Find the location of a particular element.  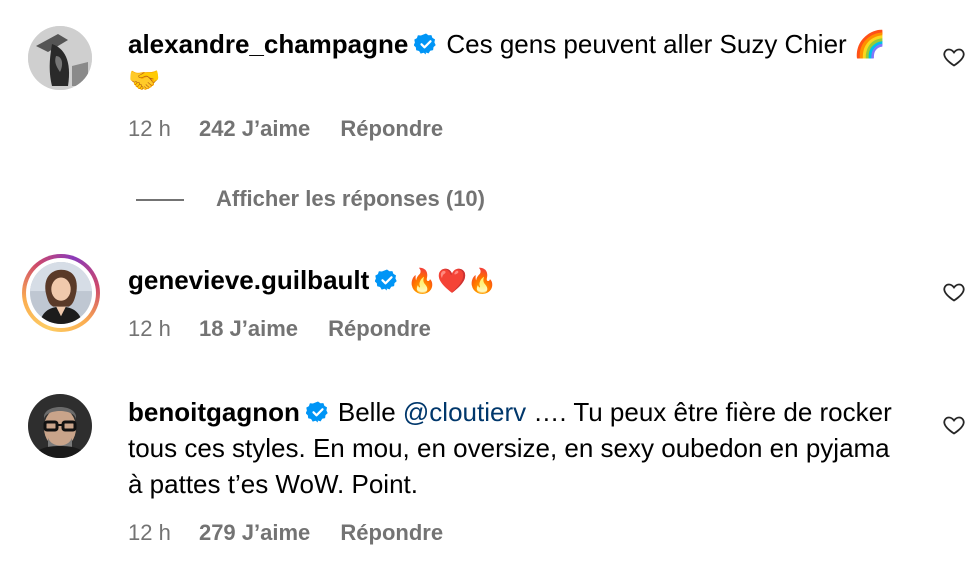

comment-meta: 12 h 279 J’aime Répondre is located at coordinates (285, 533).